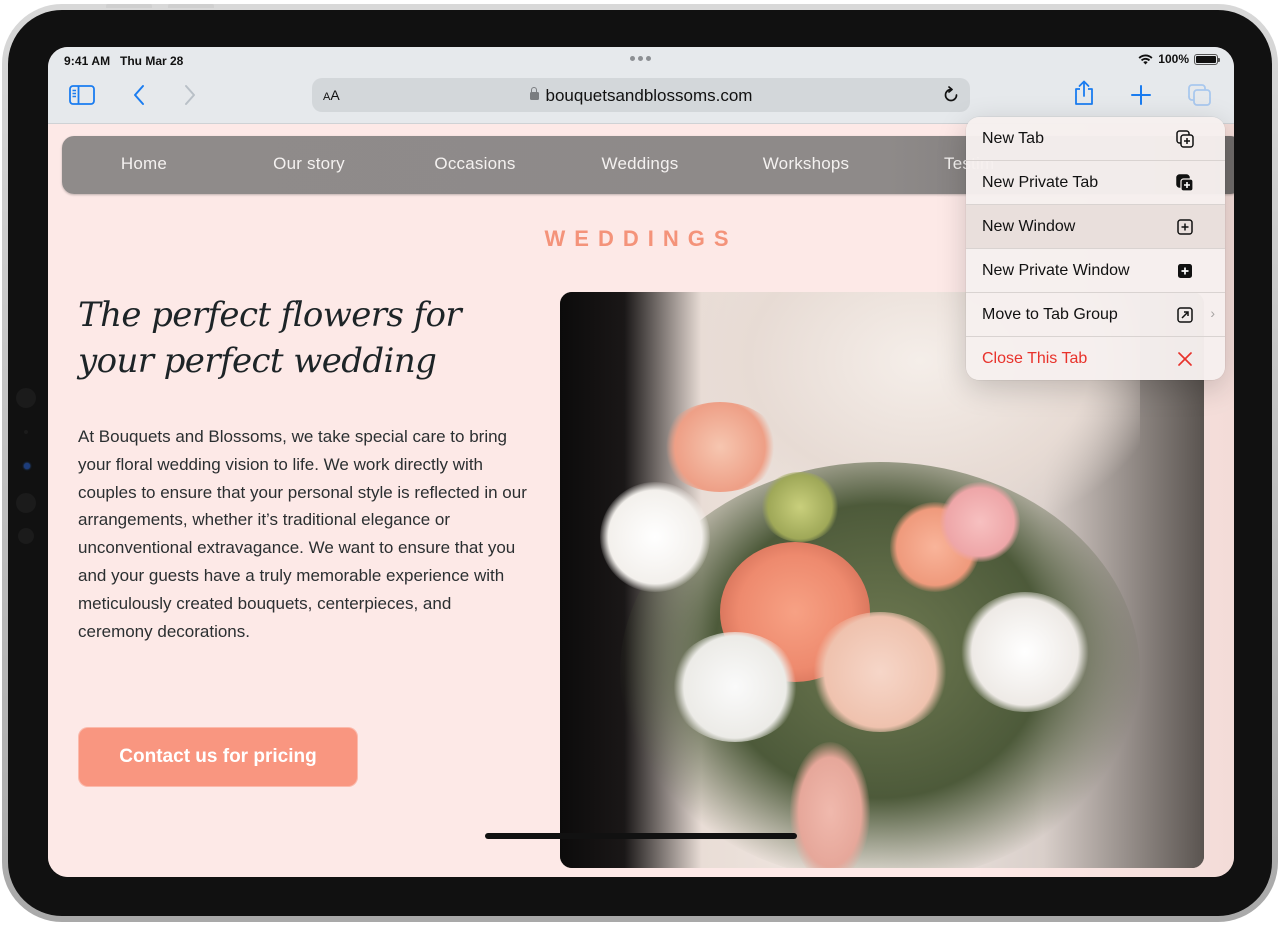 This screenshot has width=1280, height=926. I want to click on wifi-icon, so click(1145, 59).